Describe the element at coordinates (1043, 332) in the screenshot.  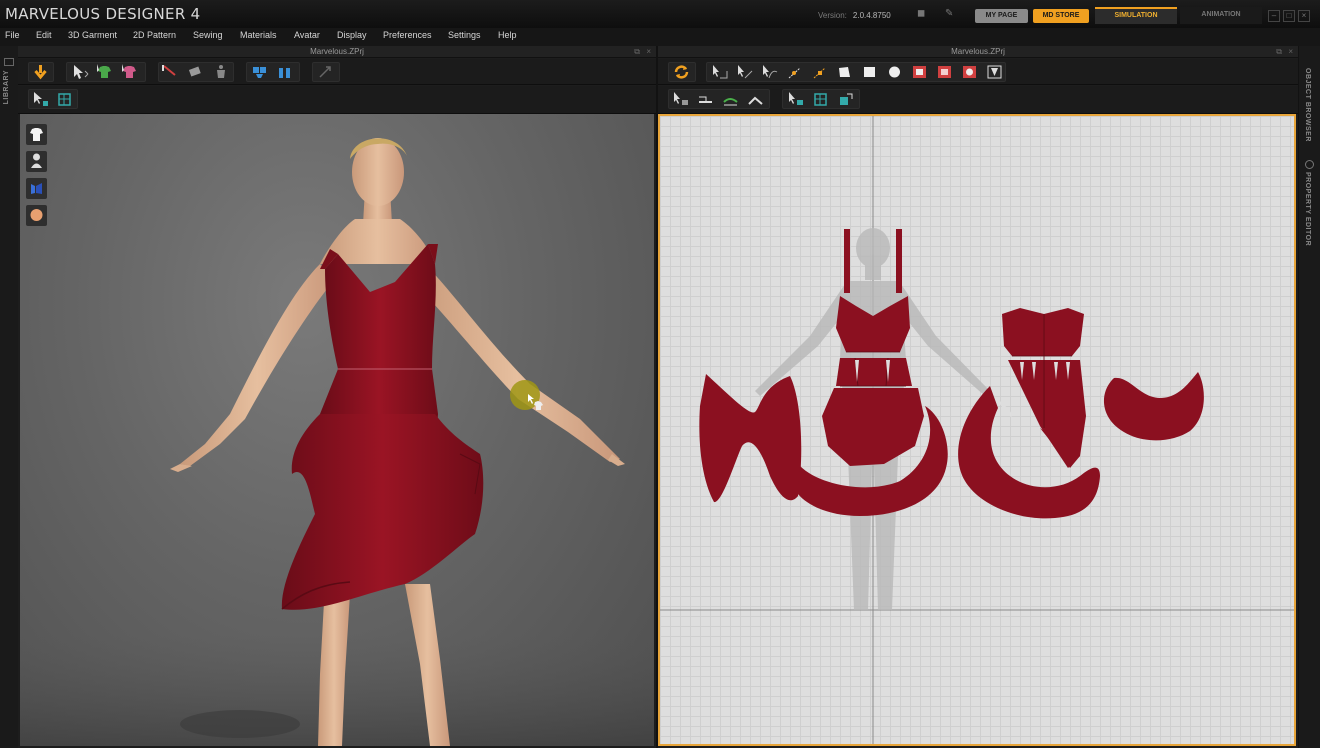
I see `pattern-back-bodice` at that location.